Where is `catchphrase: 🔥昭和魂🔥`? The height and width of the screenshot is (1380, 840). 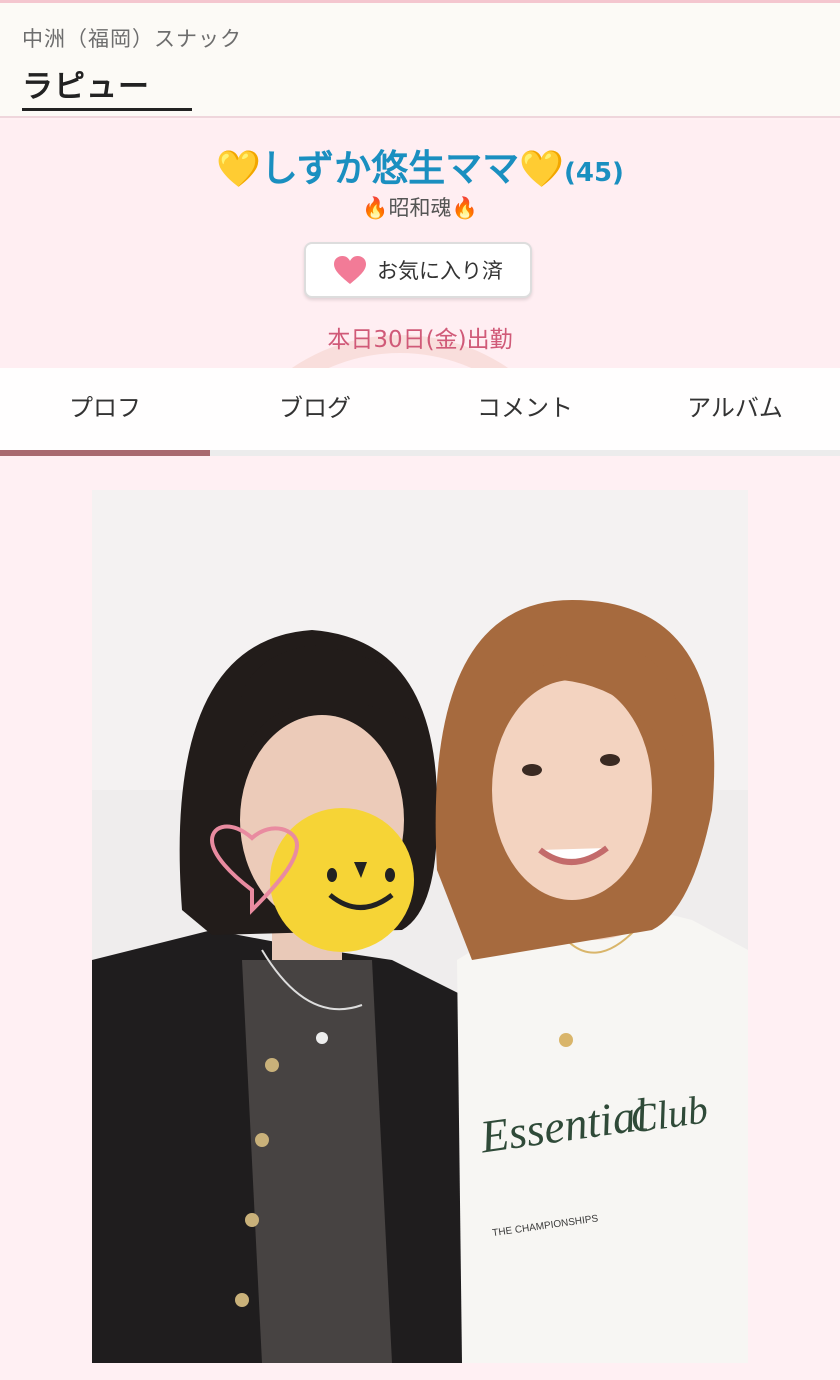
catchphrase: 🔥昭和魂🔥 is located at coordinates (420, 207).